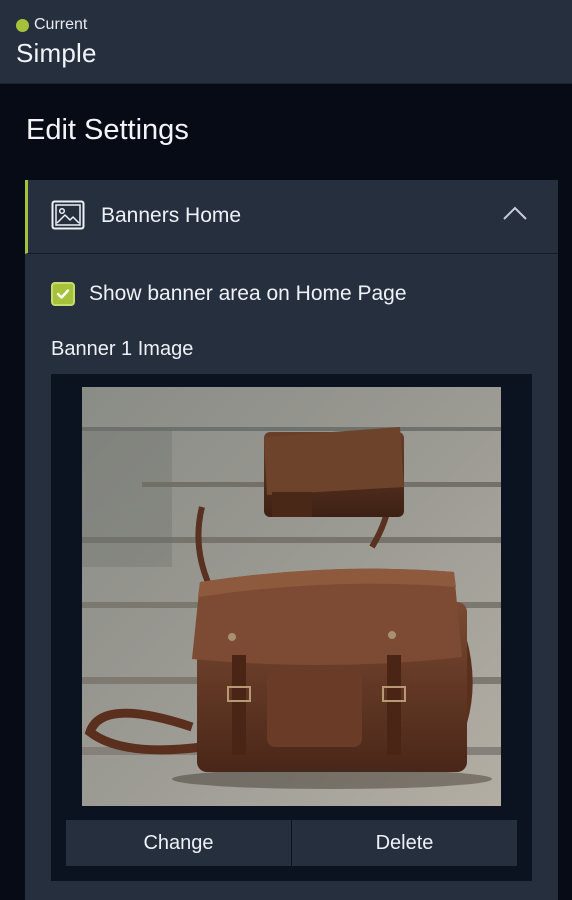 The height and width of the screenshot is (900, 572). Describe the element at coordinates (122, 349) in the screenshot. I see `banner-1-image-label: Banner 1 Image` at that location.